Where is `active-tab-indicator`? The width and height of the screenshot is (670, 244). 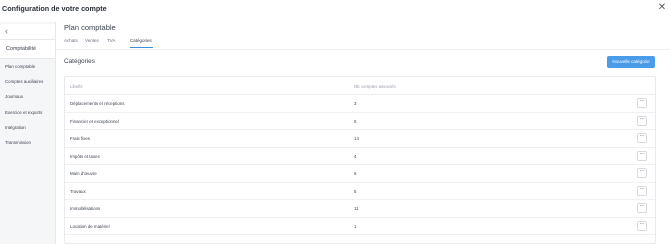
active-tab-indicator is located at coordinates (141, 47).